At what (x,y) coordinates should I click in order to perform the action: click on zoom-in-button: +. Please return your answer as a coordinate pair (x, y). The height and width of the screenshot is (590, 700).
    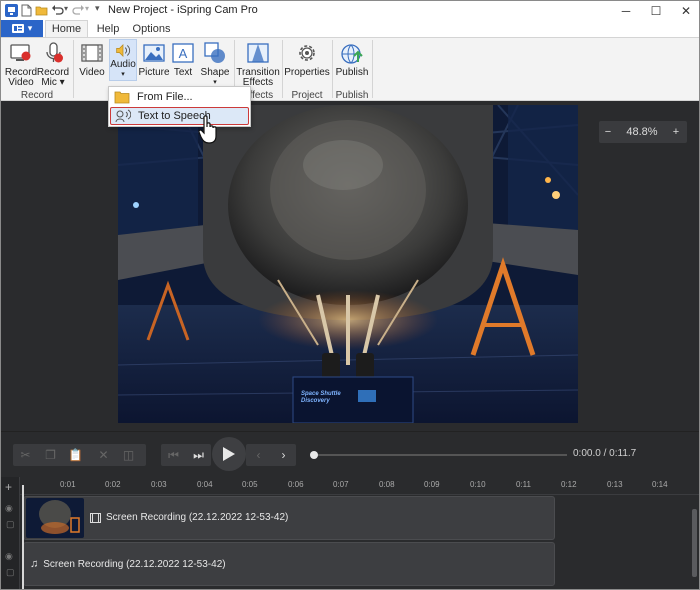
    Looking at the image, I should click on (676, 132).